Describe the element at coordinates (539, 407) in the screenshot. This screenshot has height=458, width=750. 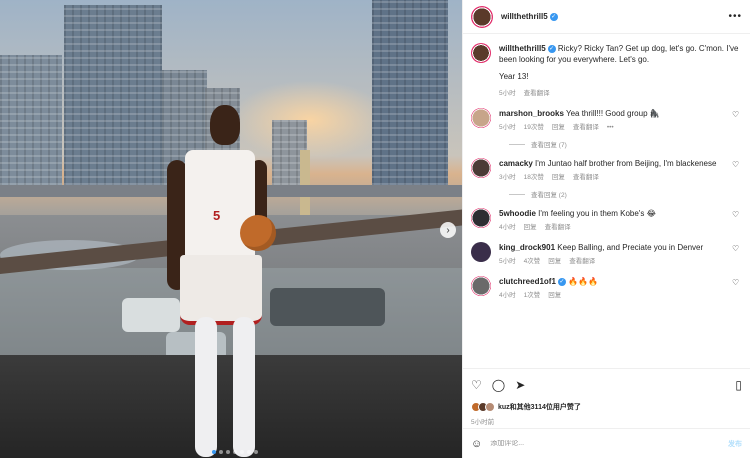
I see `likes-text: kuz和其他3114位用户赞了` at that location.